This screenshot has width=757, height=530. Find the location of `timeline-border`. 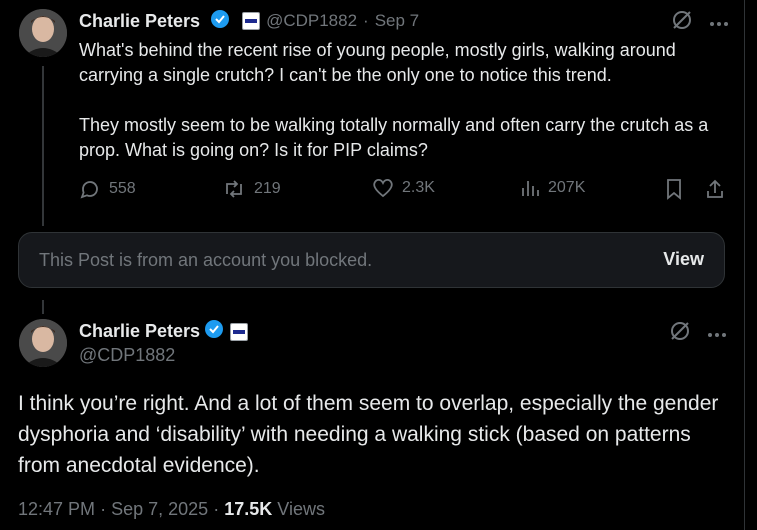

timeline-border is located at coordinates (744, 265).